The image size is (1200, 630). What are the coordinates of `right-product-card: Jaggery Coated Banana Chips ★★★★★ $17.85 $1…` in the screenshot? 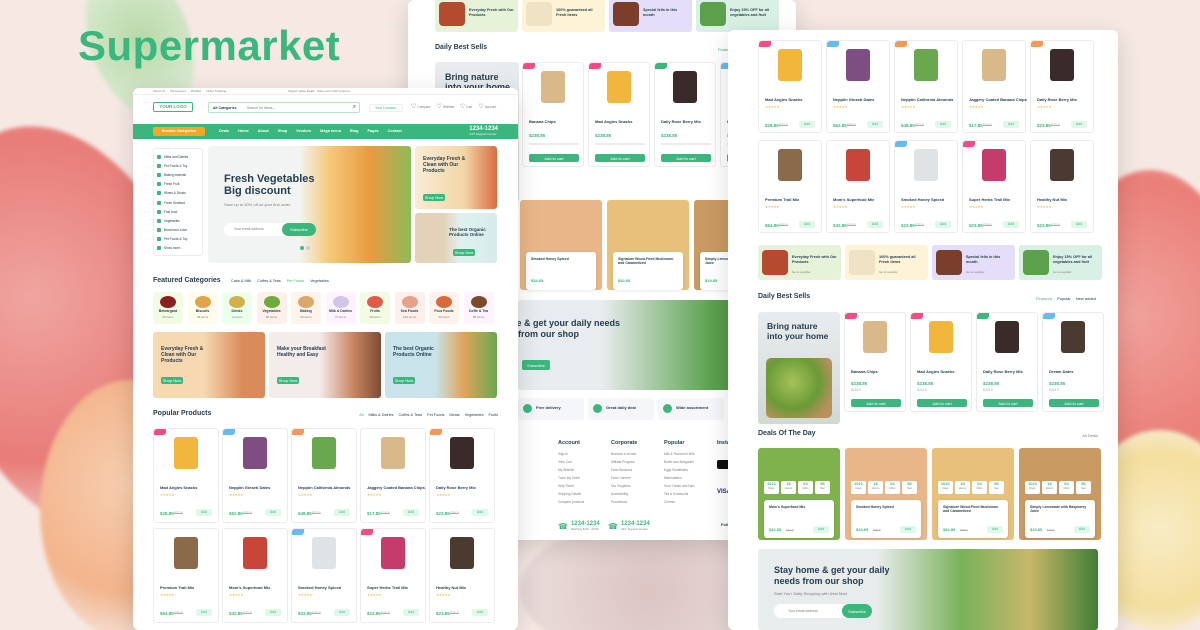 It's located at (994, 86).